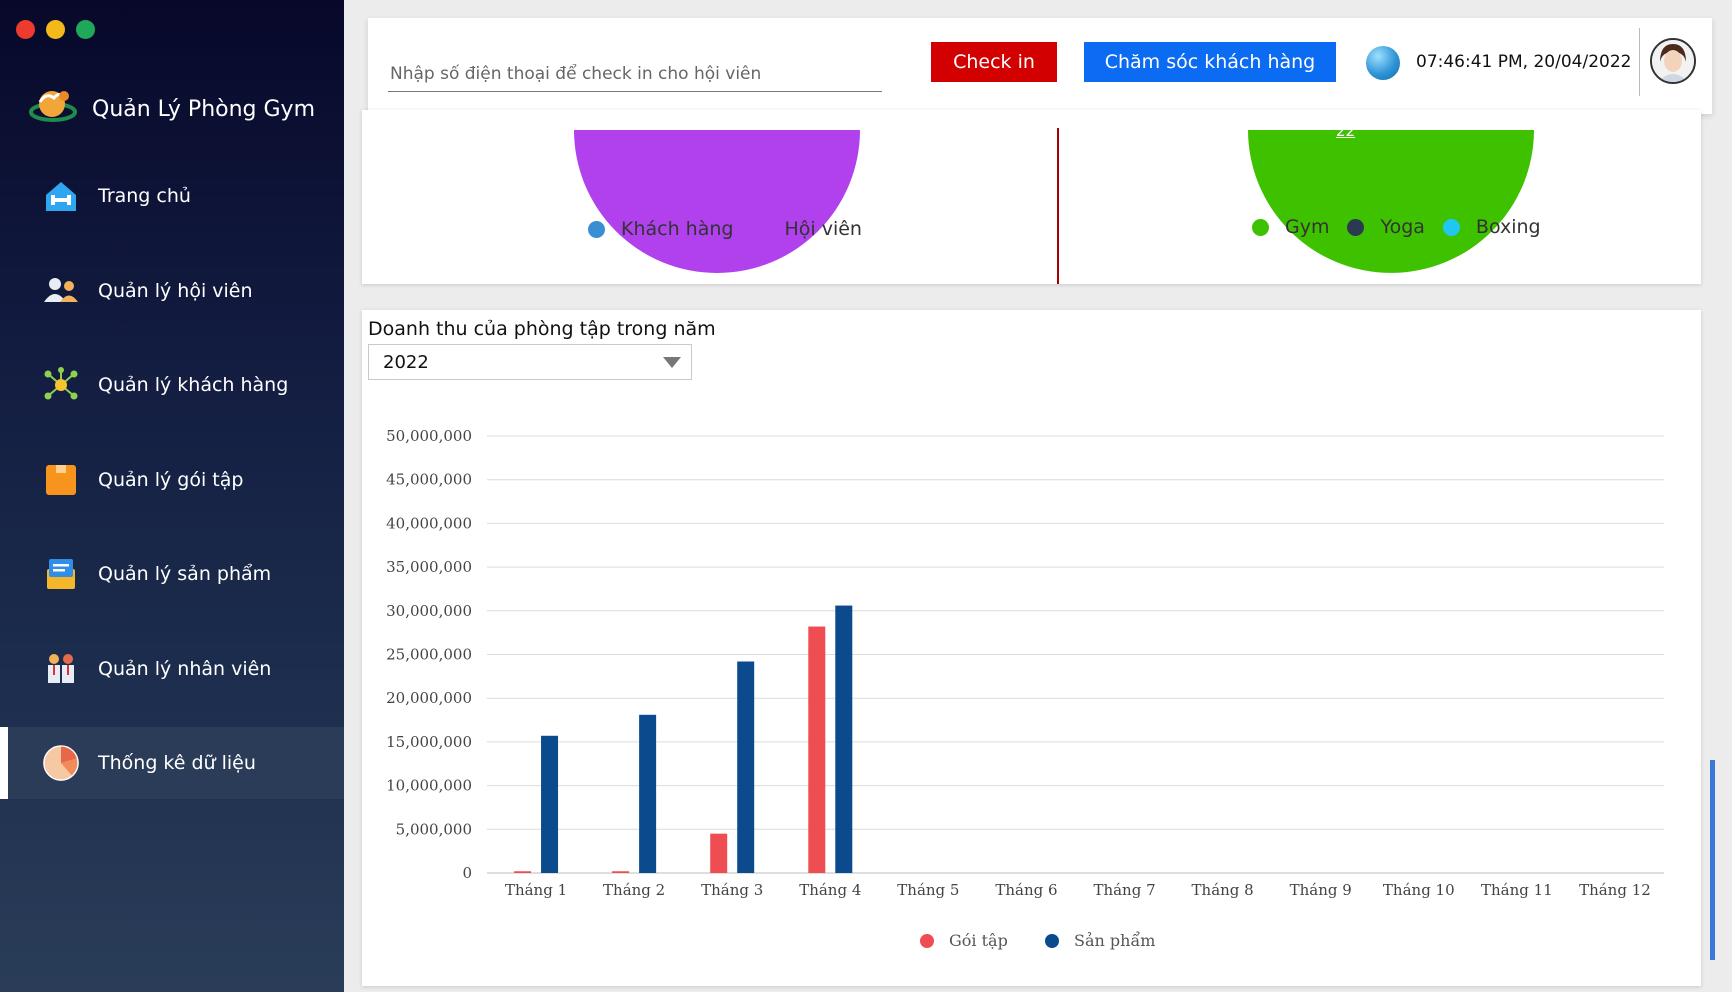 Image resolution: width=1732 pixels, height=992 pixels. What do you see at coordinates (1712, 860) in the screenshot?
I see `scrollbar-thumb` at bounding box center [1712, 860].